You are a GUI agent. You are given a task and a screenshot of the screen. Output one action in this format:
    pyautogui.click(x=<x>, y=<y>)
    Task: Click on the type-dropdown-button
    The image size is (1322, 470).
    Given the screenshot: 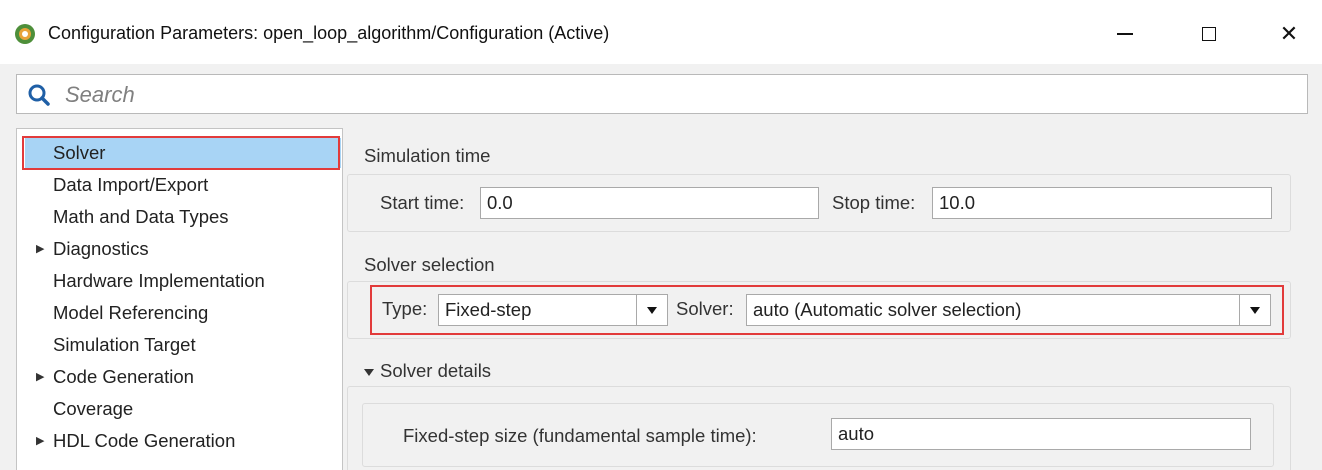 What is the action you would take?
    pyautogui.click(x=651, y=310)
    